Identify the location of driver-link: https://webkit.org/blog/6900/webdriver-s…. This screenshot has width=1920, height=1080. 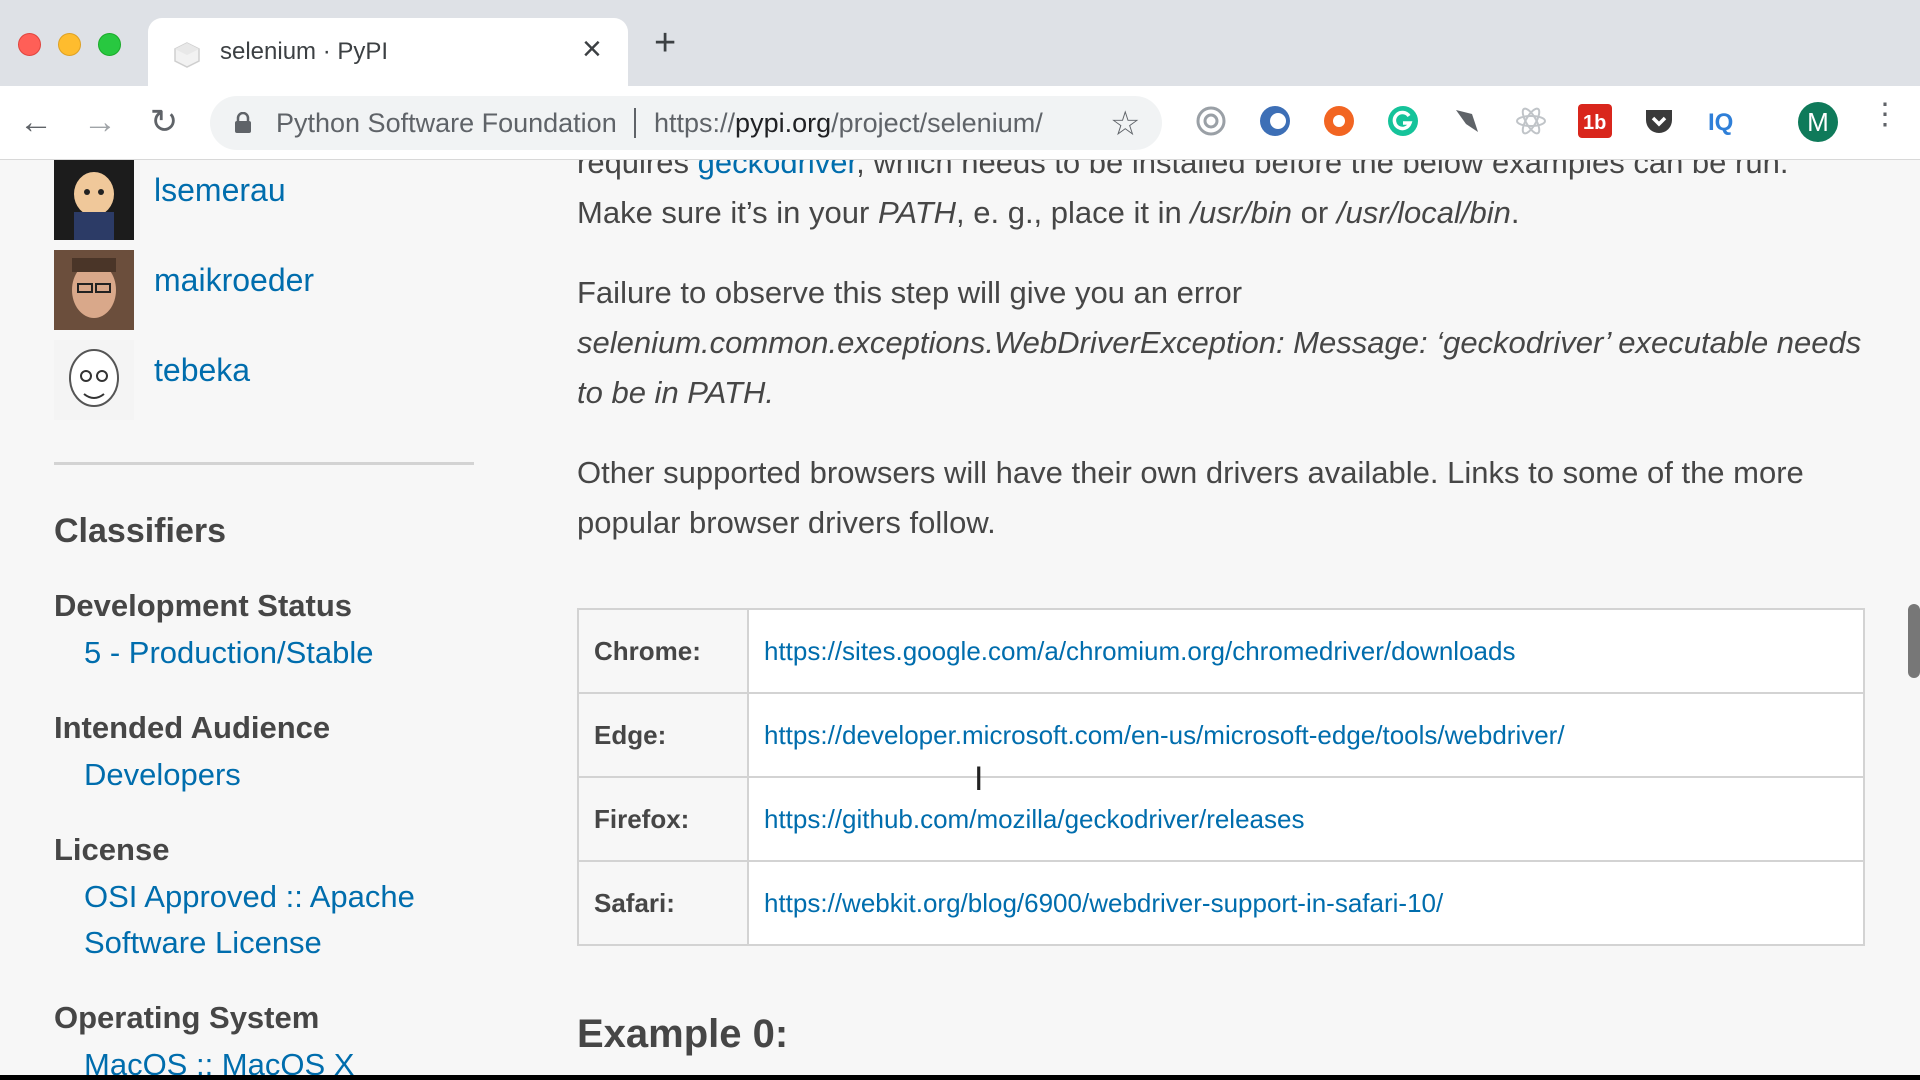
(1306, 903).